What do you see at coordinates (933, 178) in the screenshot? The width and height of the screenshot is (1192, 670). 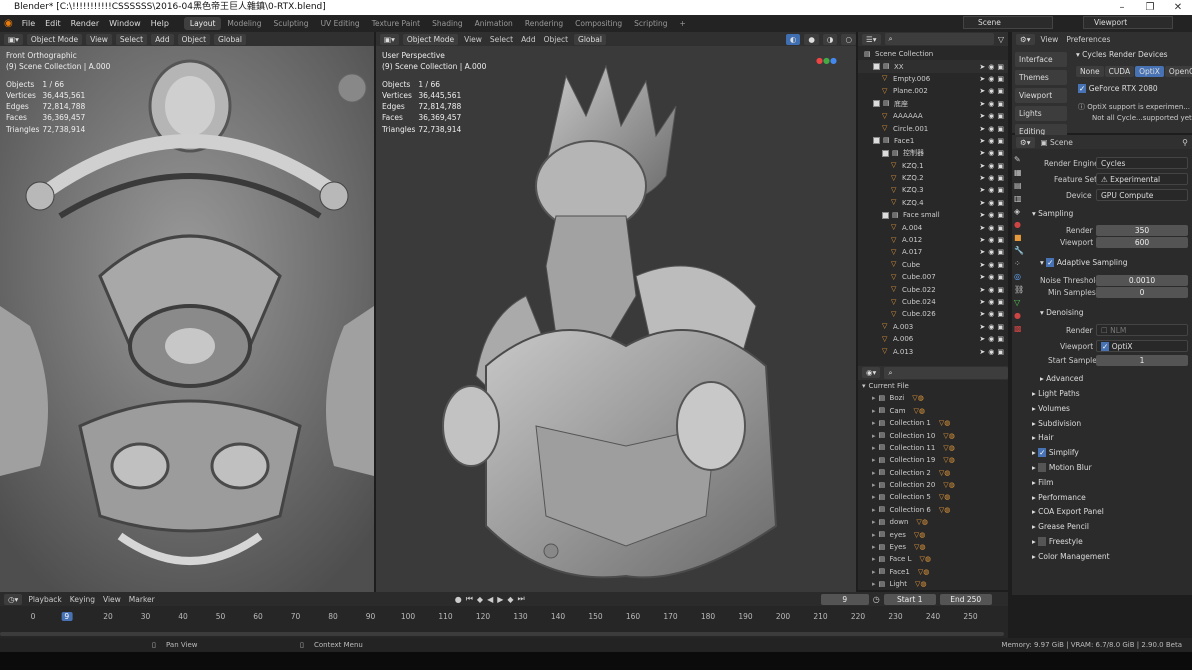 I see `outliner-item: ▽ KZQ.2 ➤ ◉ ▣` at bounding box center [933, 178].